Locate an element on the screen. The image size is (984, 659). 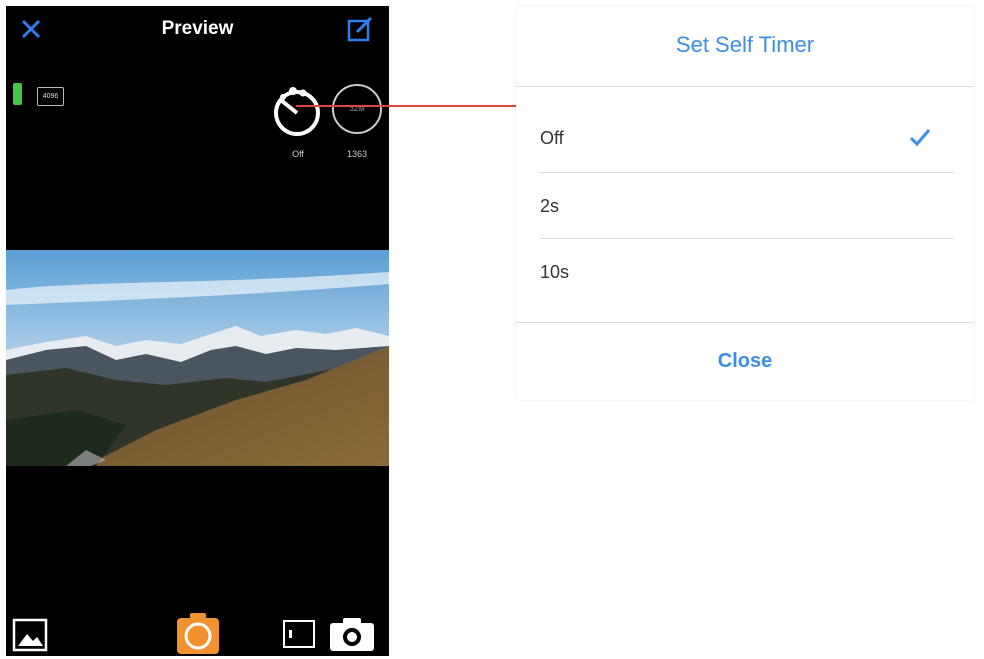
resolution-badge: 4096 is located at coordinates (50, 96).